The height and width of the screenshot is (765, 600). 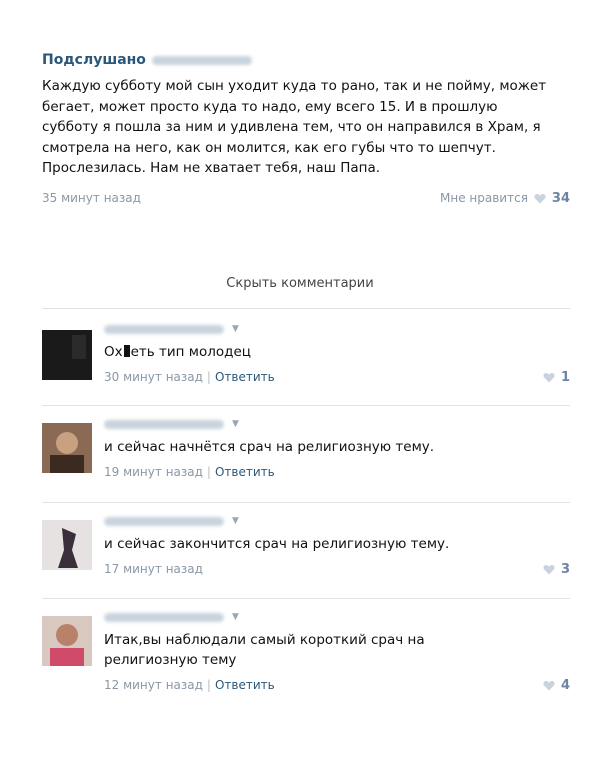 I want to click on comment-like-count: 1, so click(x=565, y=377).